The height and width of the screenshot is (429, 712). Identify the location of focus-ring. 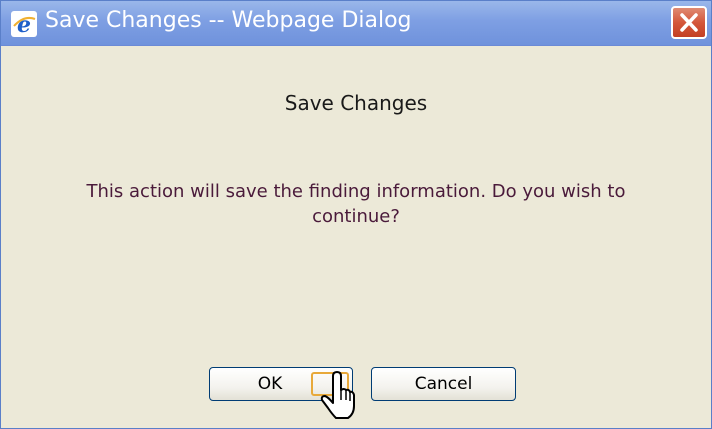
(330, 384).